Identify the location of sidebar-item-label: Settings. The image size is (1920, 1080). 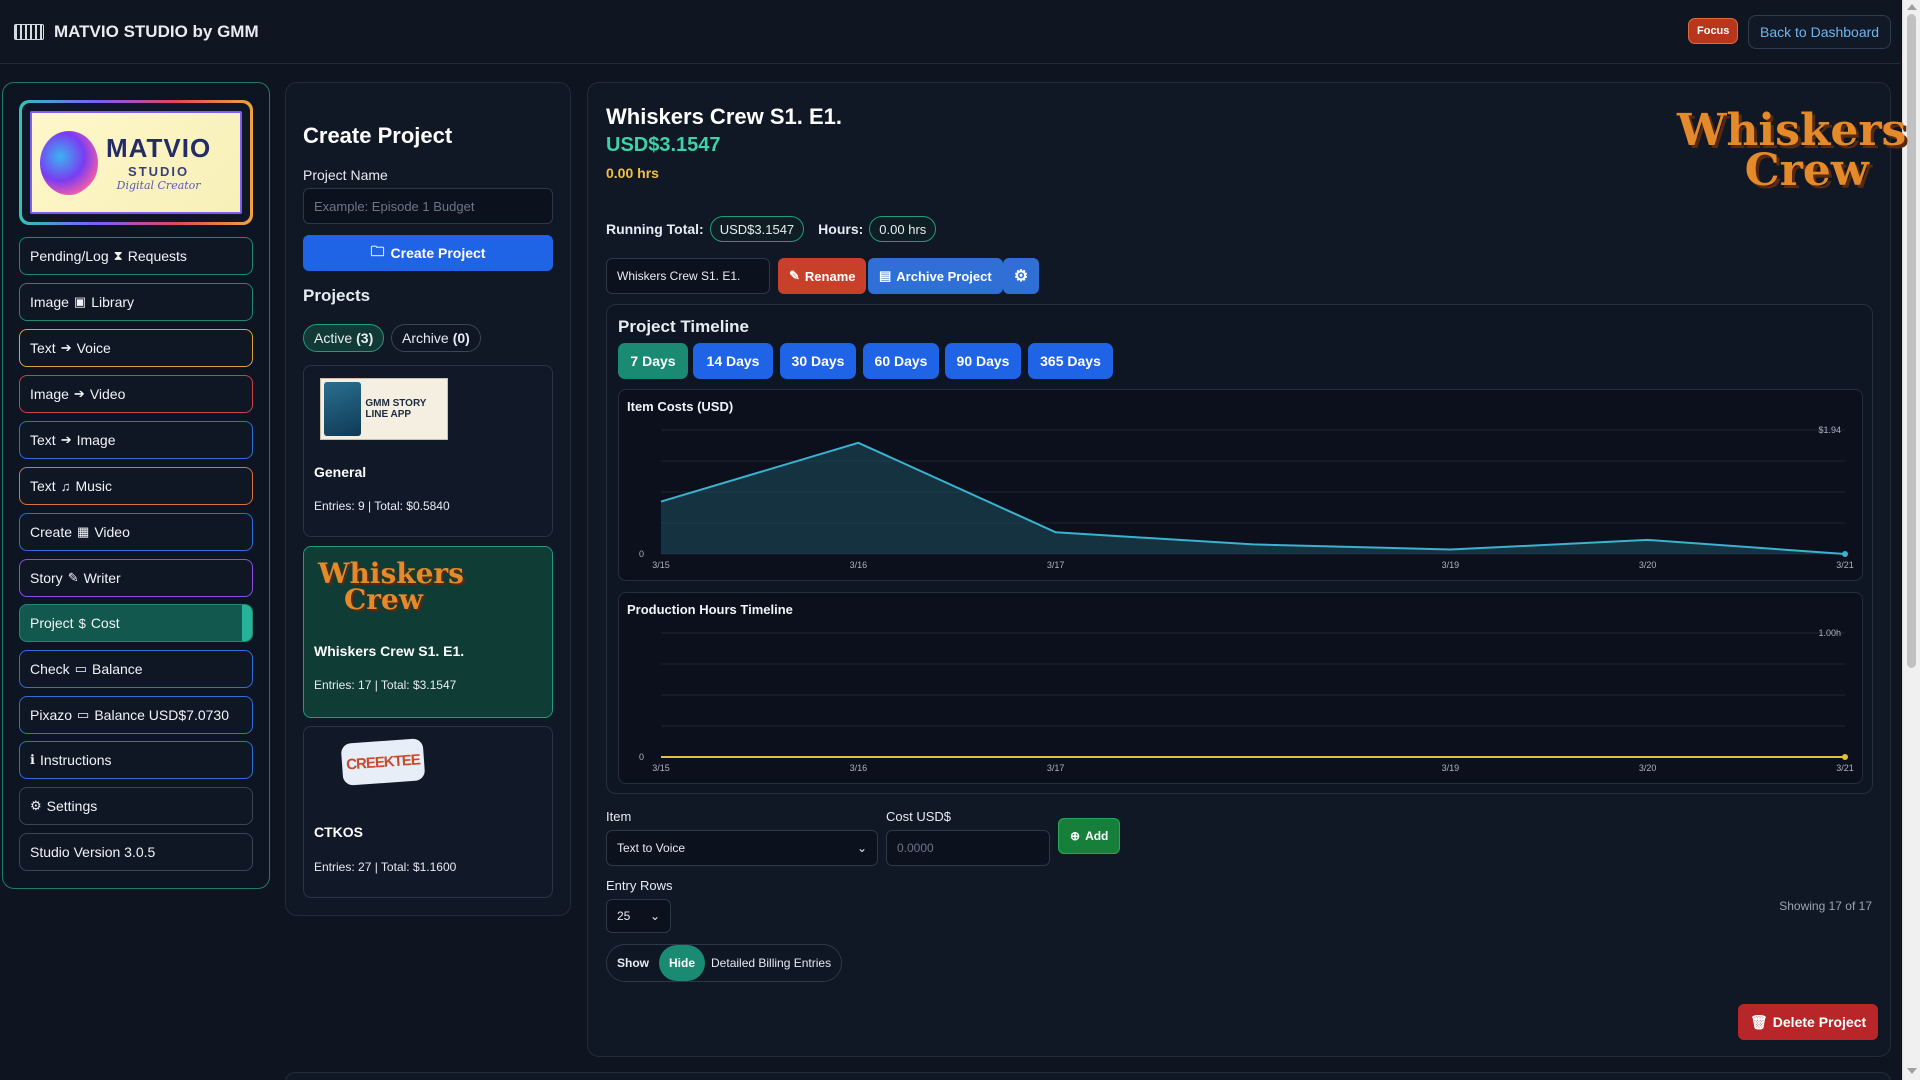
(72, 806).